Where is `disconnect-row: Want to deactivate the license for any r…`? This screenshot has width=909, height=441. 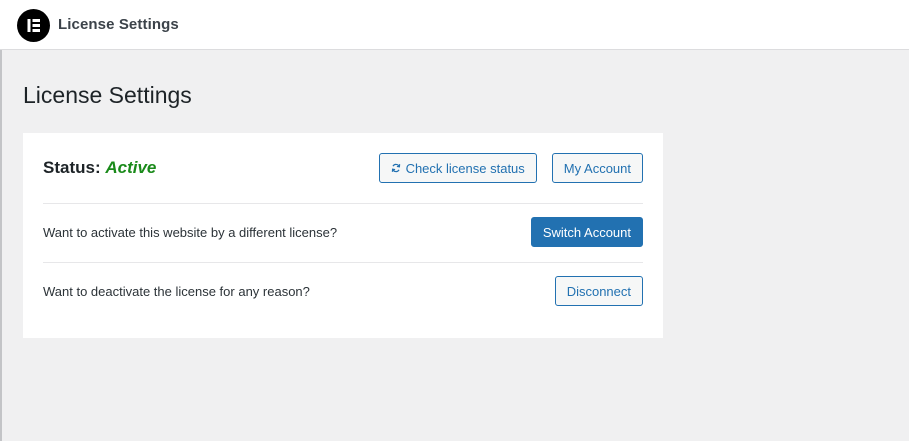
disconnect-row: Want to deactivate the license for any r… is located at coordinates (343, 291).